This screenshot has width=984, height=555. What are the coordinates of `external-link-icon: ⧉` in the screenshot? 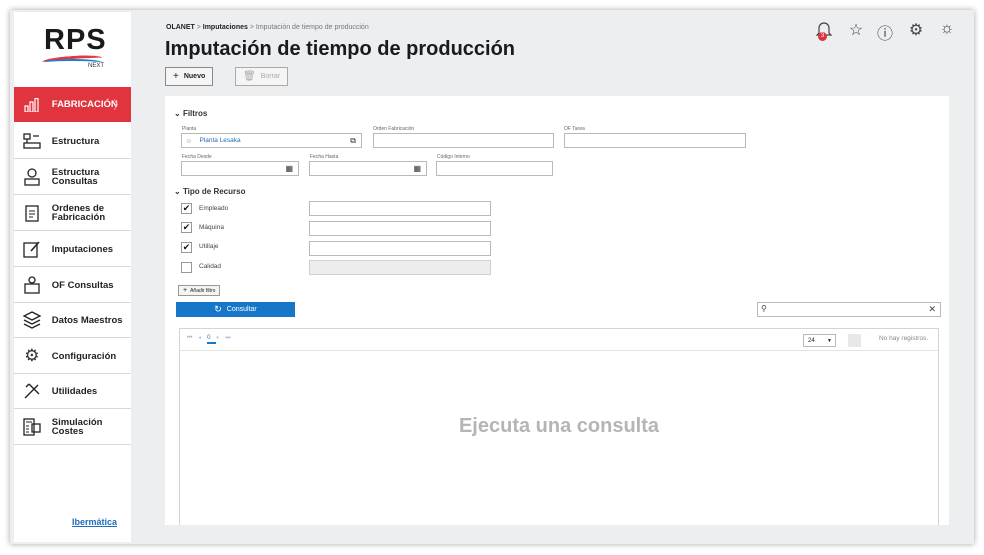 It's located at (353, 141).